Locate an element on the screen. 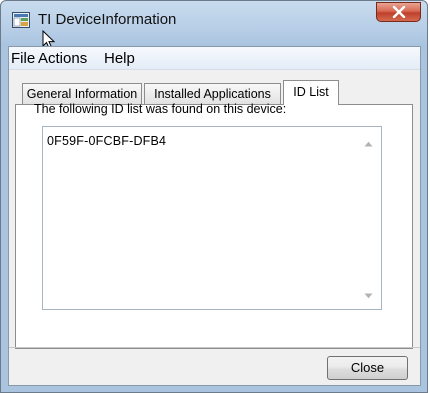 The width and height of the screenshot is (430, 393). footer-divider is located at coordinates (214, 347).